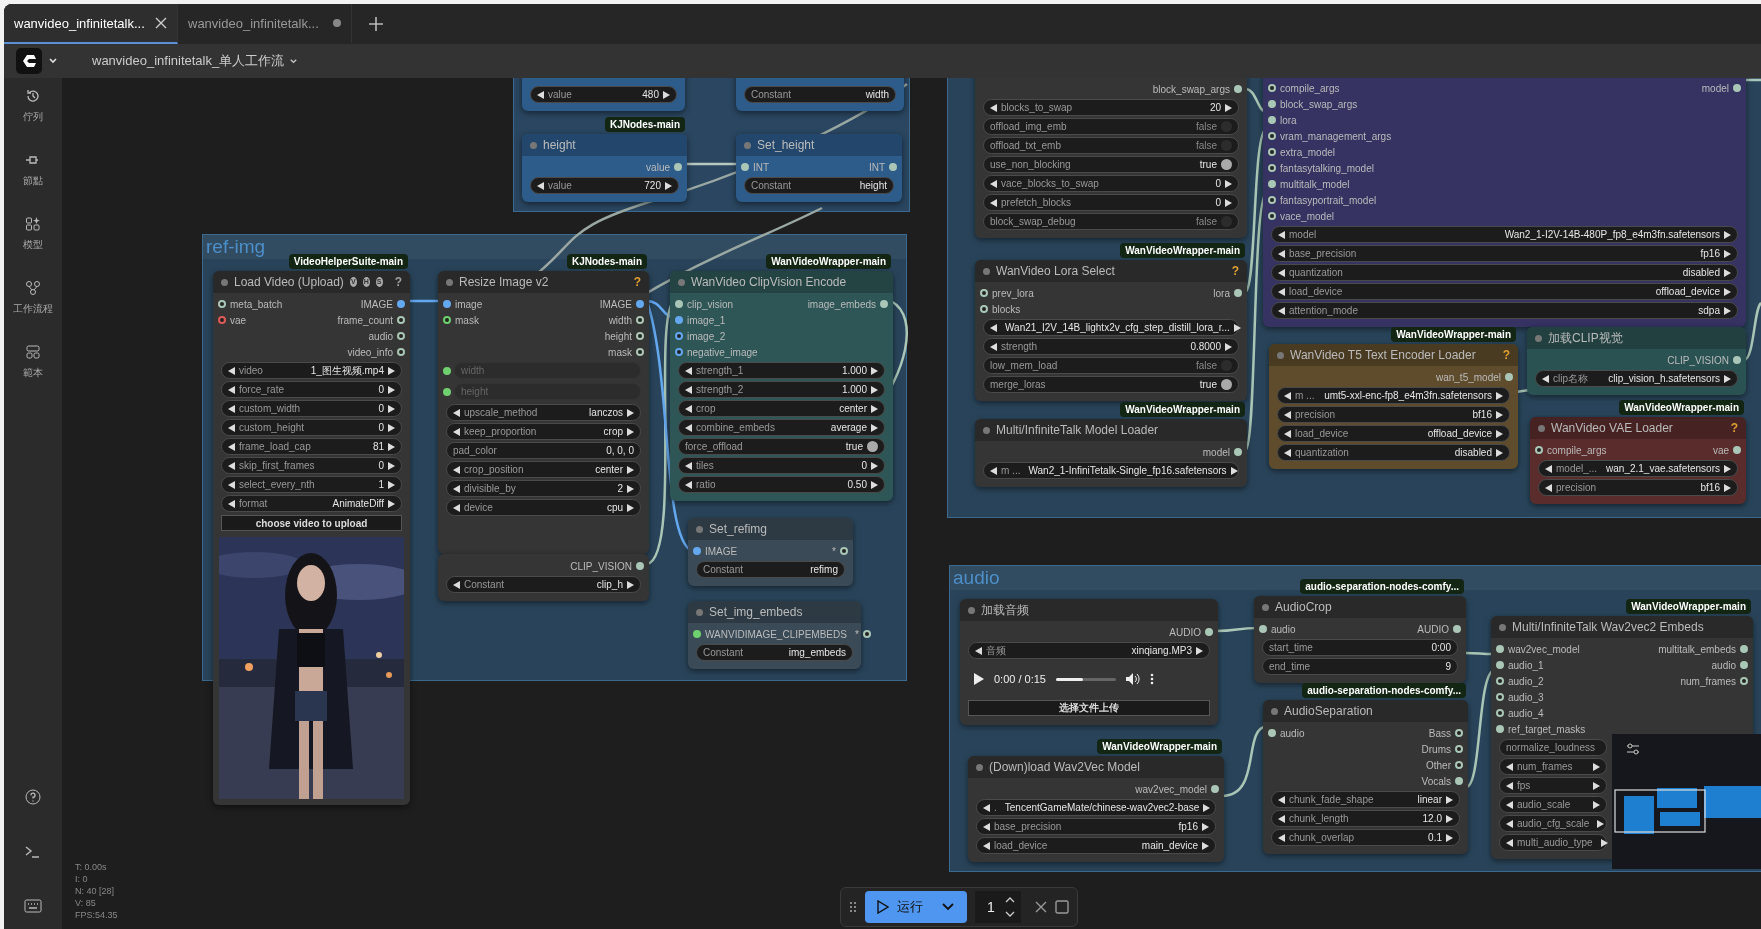 Image resolution: width=1761 pixels, height=929 pixels. I want to click on value-stepper: force_rate 0, so click(311, 389).